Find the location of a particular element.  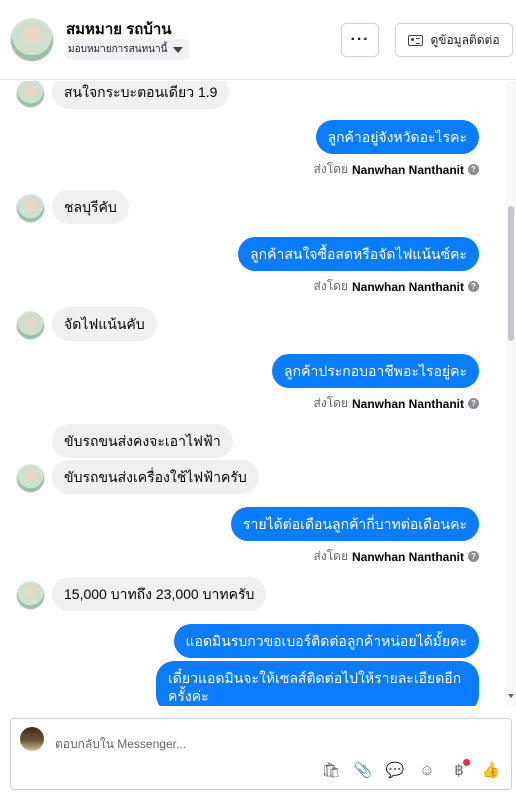

emoji-icon: ☺ is located at coordinates (427, 771).